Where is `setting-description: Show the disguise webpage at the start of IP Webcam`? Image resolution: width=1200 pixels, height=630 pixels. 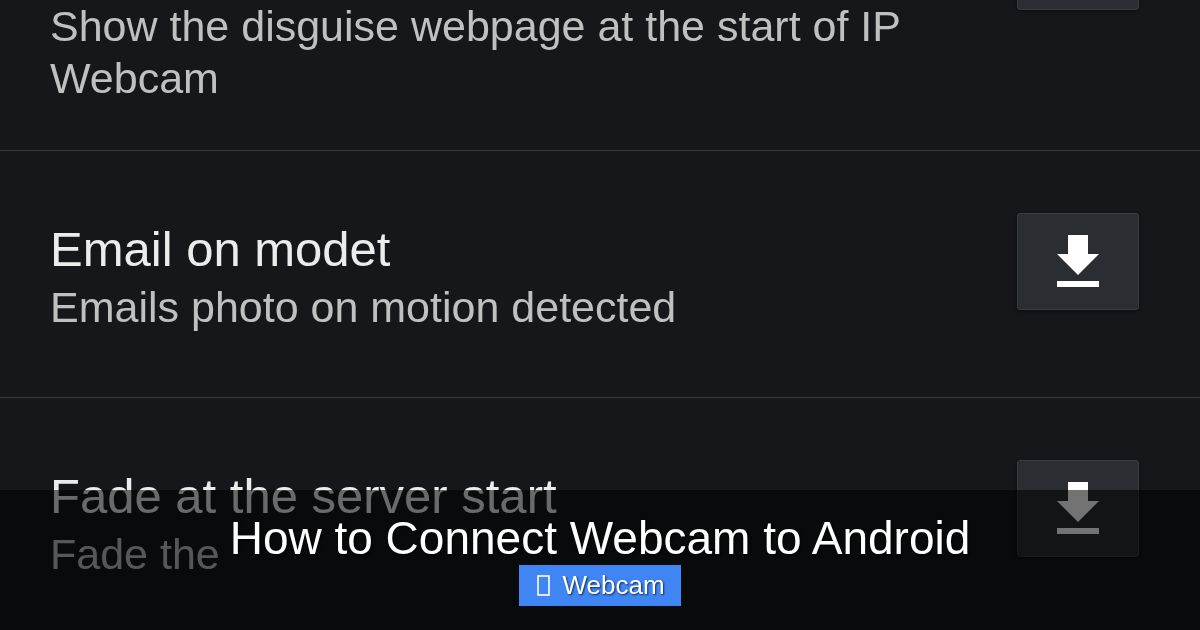 setting-description: Show the disguise webpage at the start of IP Webcam is located at coordinates (476, 52).